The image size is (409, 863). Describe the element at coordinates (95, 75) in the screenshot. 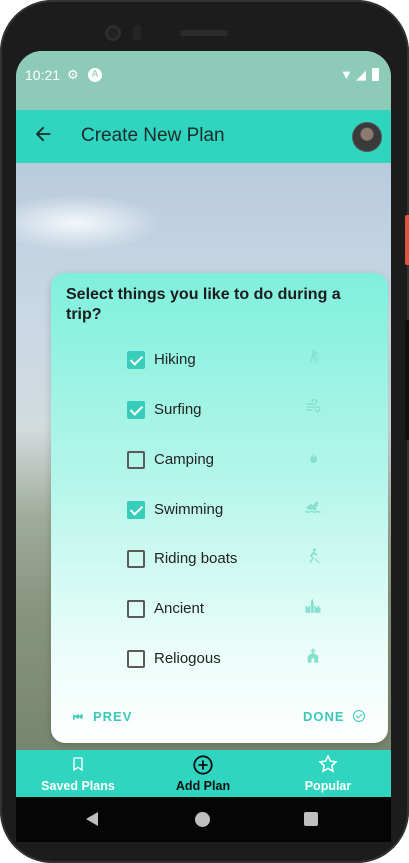

I see `app-notification-icon: A` at that location.